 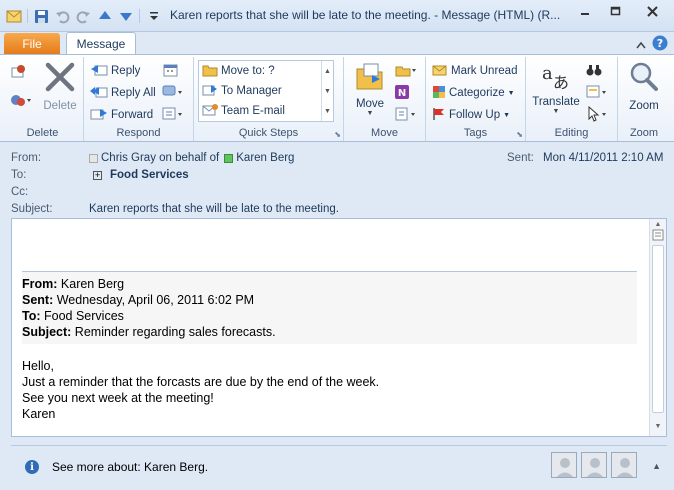 I want to click on onenote-icon: N, so click(x=402, y=93).